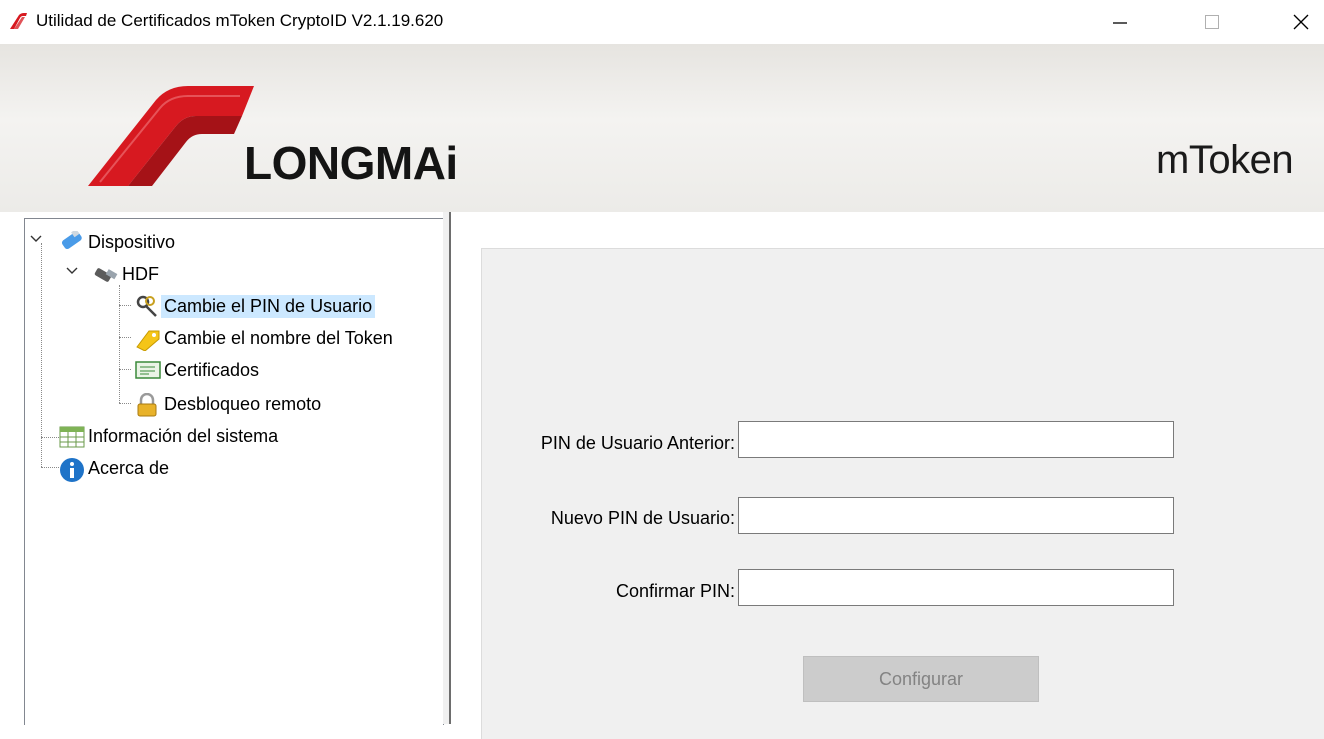 This screenshot has height=739, width=1324. What do you see at coordinates (243, 403) in the screenshot?
I see `tree-item-label: Desbloqueo remoto` at bounding box center [243, 403].